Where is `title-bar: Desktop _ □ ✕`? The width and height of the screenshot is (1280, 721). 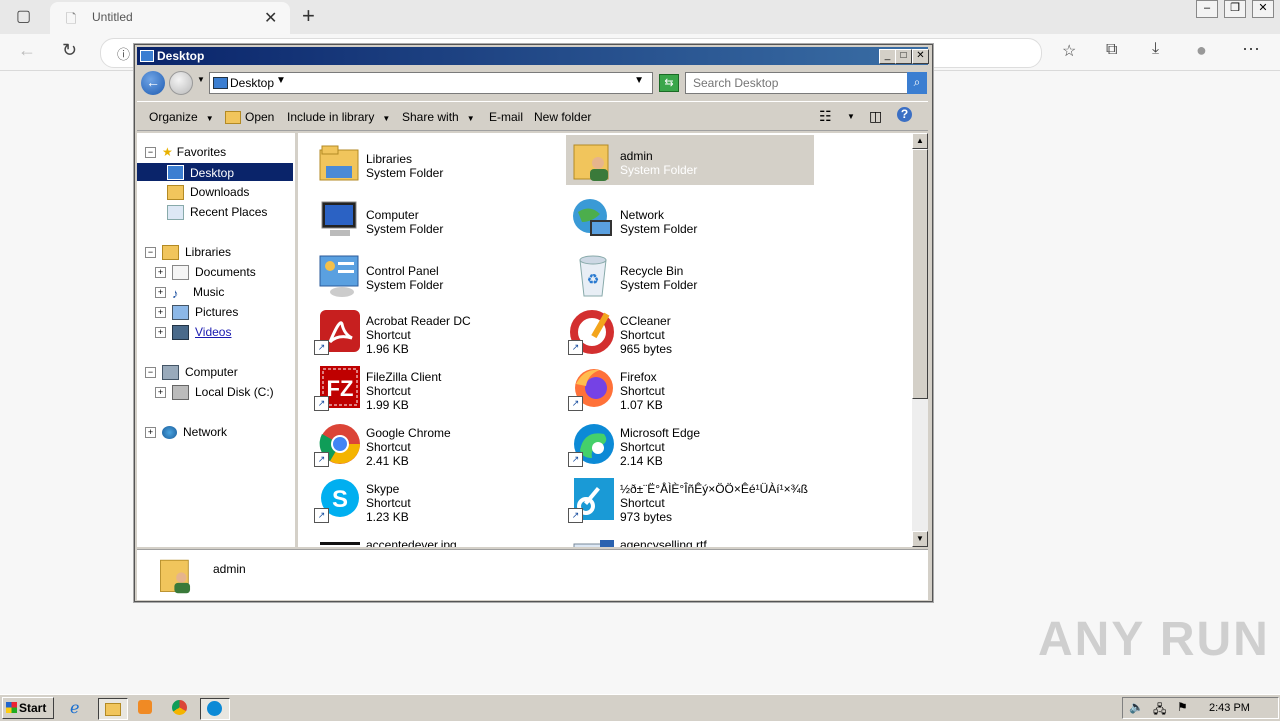 title-bar: Desktop _ □ ✕ is located at coordinates (533, 56).